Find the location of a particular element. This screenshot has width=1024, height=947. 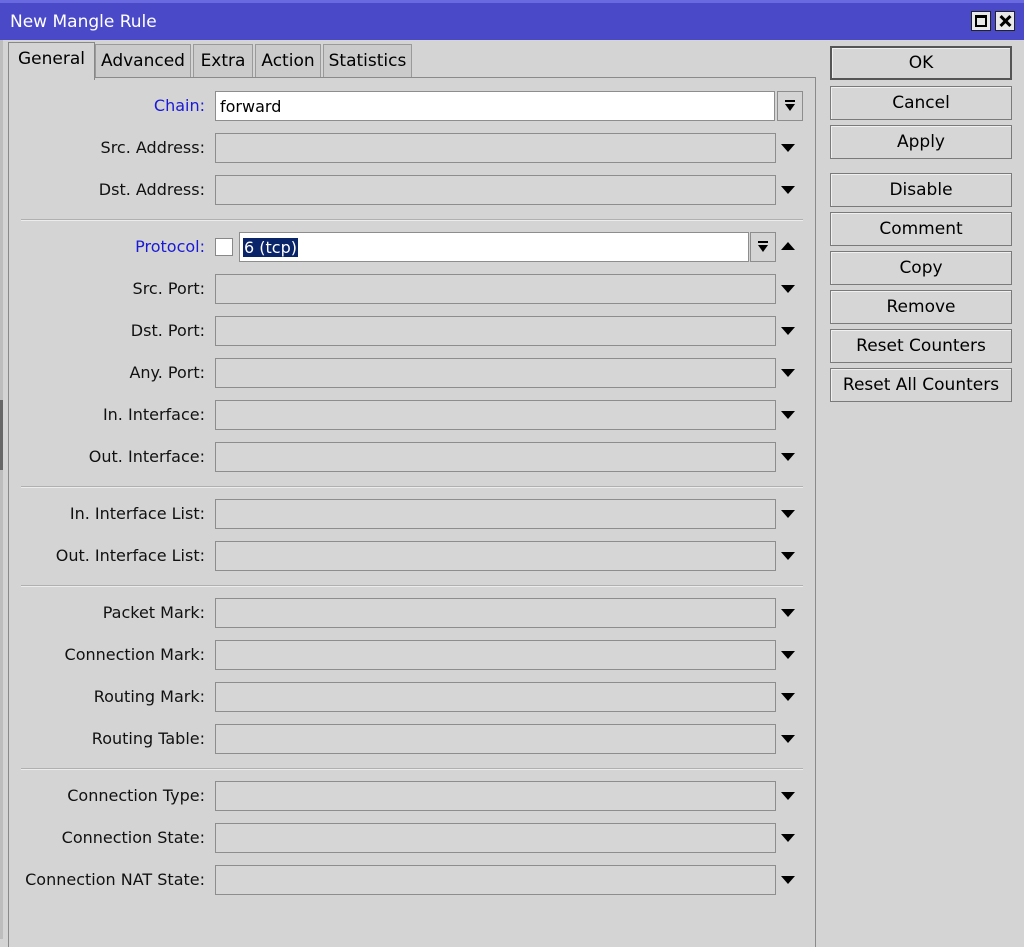

window-edge is located at coordinates (1, 489).